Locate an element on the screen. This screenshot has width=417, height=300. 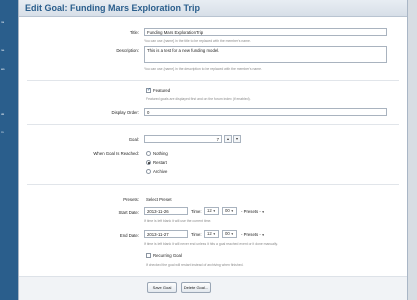
display-order-input: 0 is located at coordinates (265, 112).